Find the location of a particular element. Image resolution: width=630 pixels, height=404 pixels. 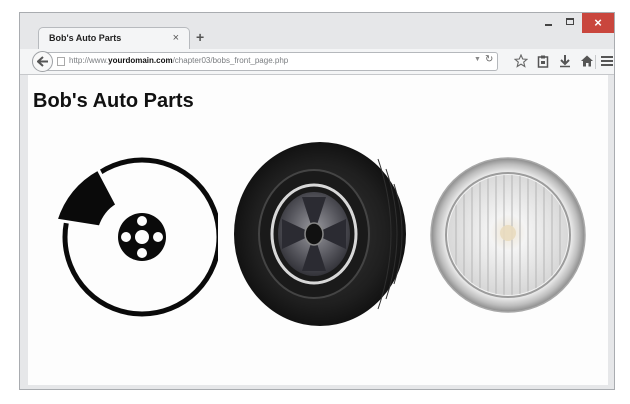

toolbar-separator is located at coordinates (595, 62).